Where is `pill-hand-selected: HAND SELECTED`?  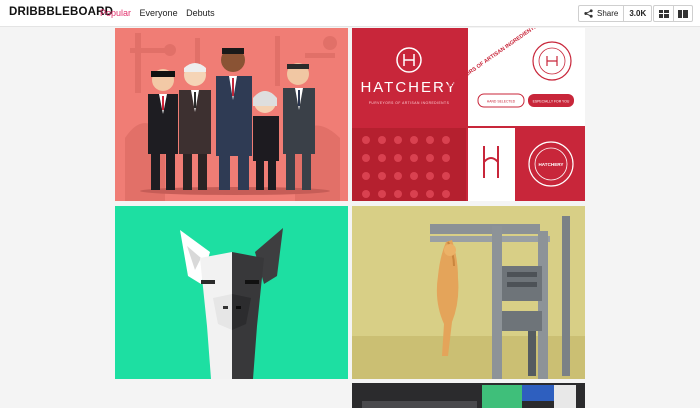
pill-hand-selected: HAND SELECTED is located at coordinates (501, 102).